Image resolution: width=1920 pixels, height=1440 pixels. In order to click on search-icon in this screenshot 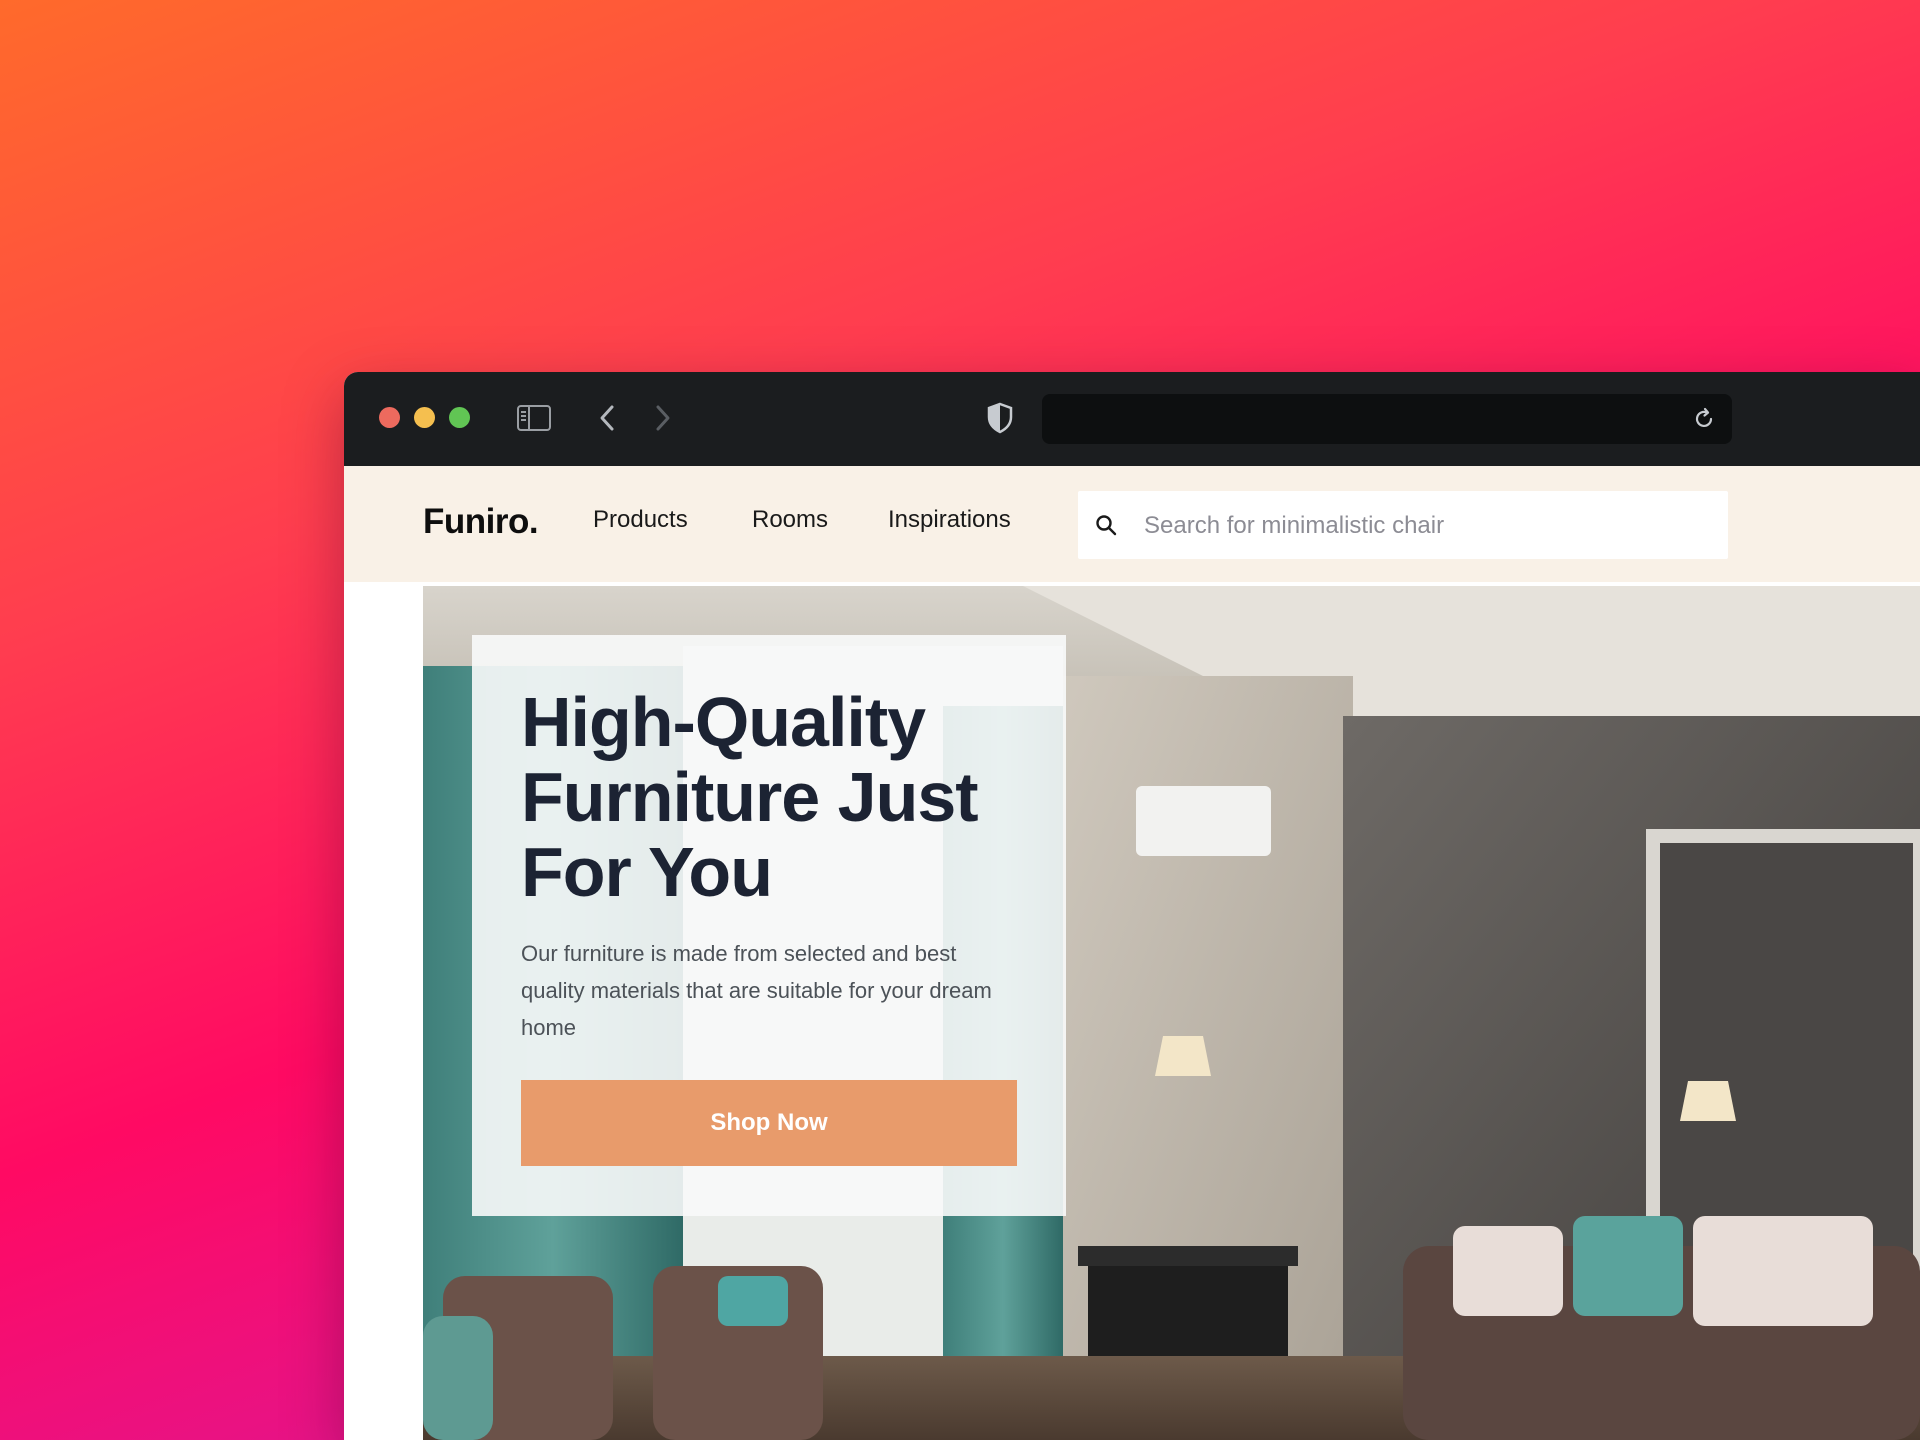, I will do `click(1106, 525)`.